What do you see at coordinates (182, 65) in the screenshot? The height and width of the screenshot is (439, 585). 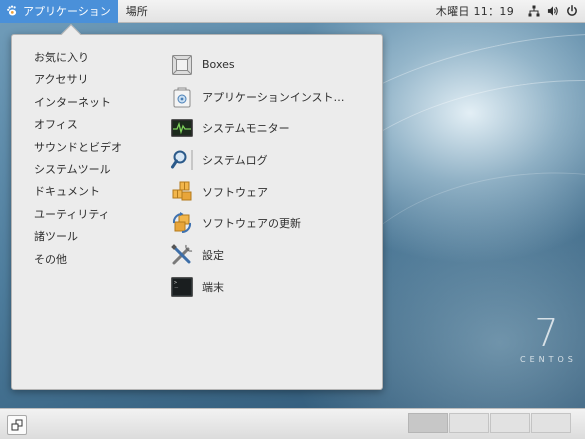 I see `boxes-icon` at bounding box center [182, 65].